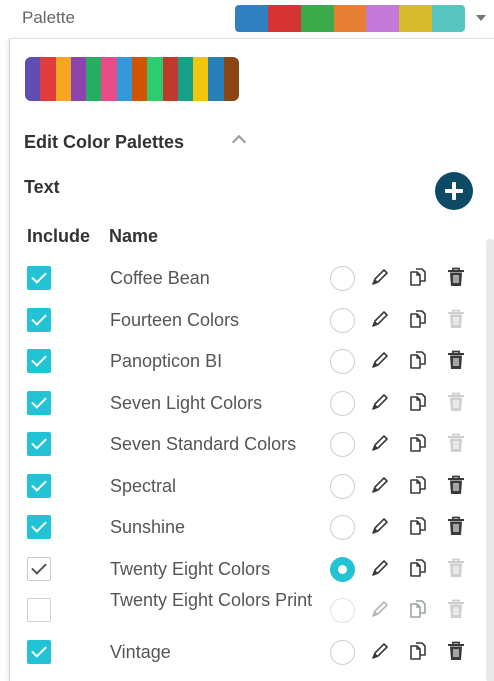 The image size is (494, 681). Describe the element at coordinates (42, 187) in the screenshot. I see `text-label: Text` at that location.